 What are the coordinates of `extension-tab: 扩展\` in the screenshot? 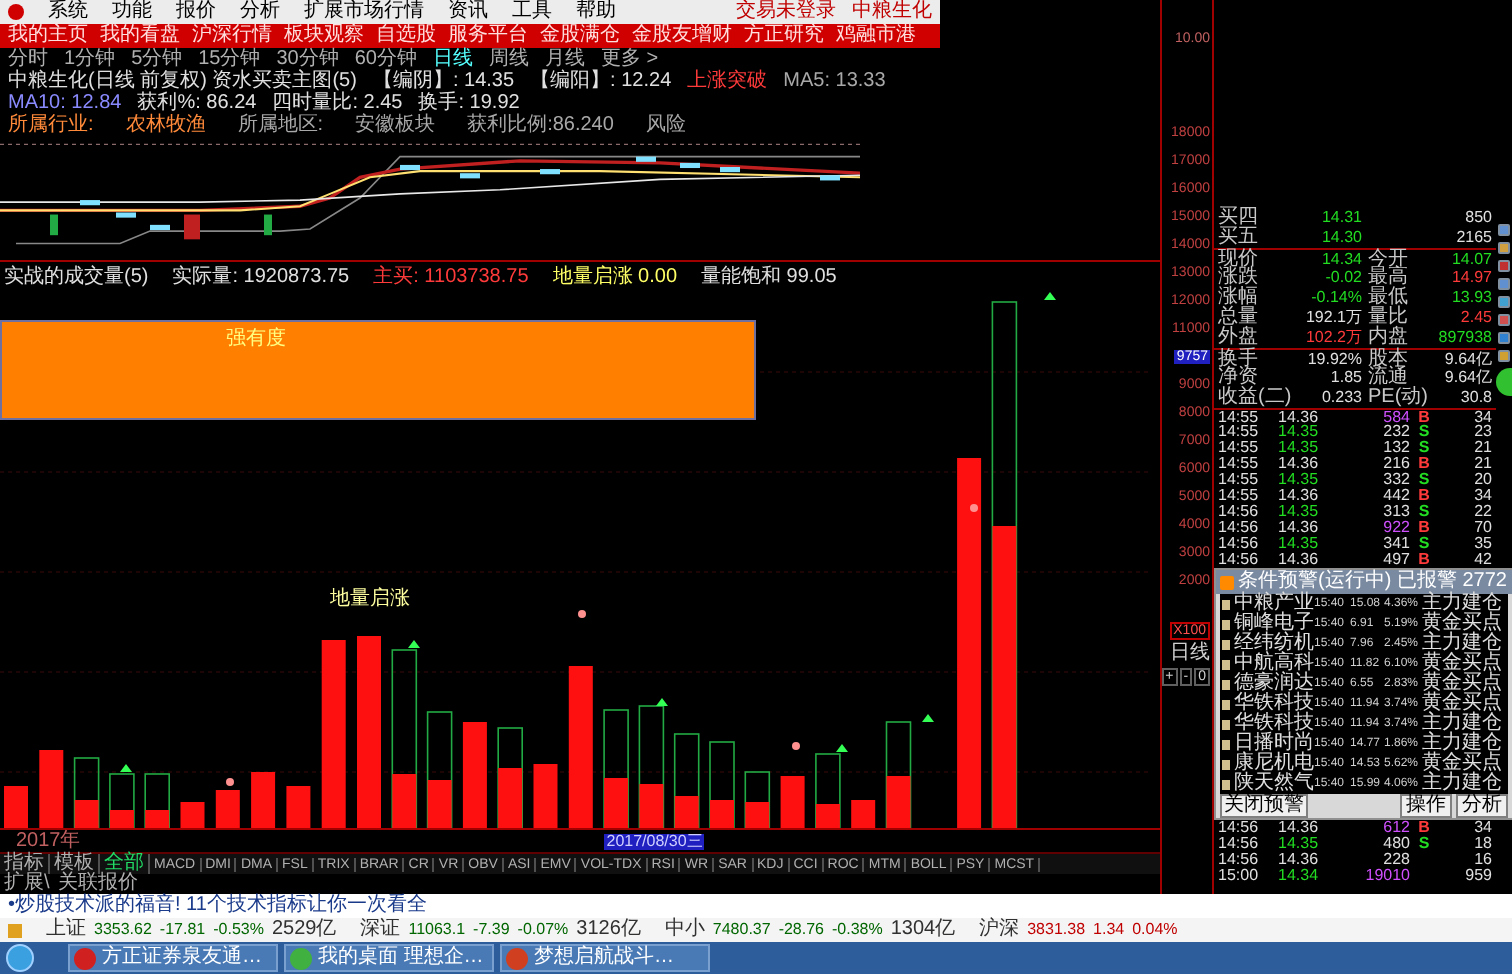 It's located at (27, 884).